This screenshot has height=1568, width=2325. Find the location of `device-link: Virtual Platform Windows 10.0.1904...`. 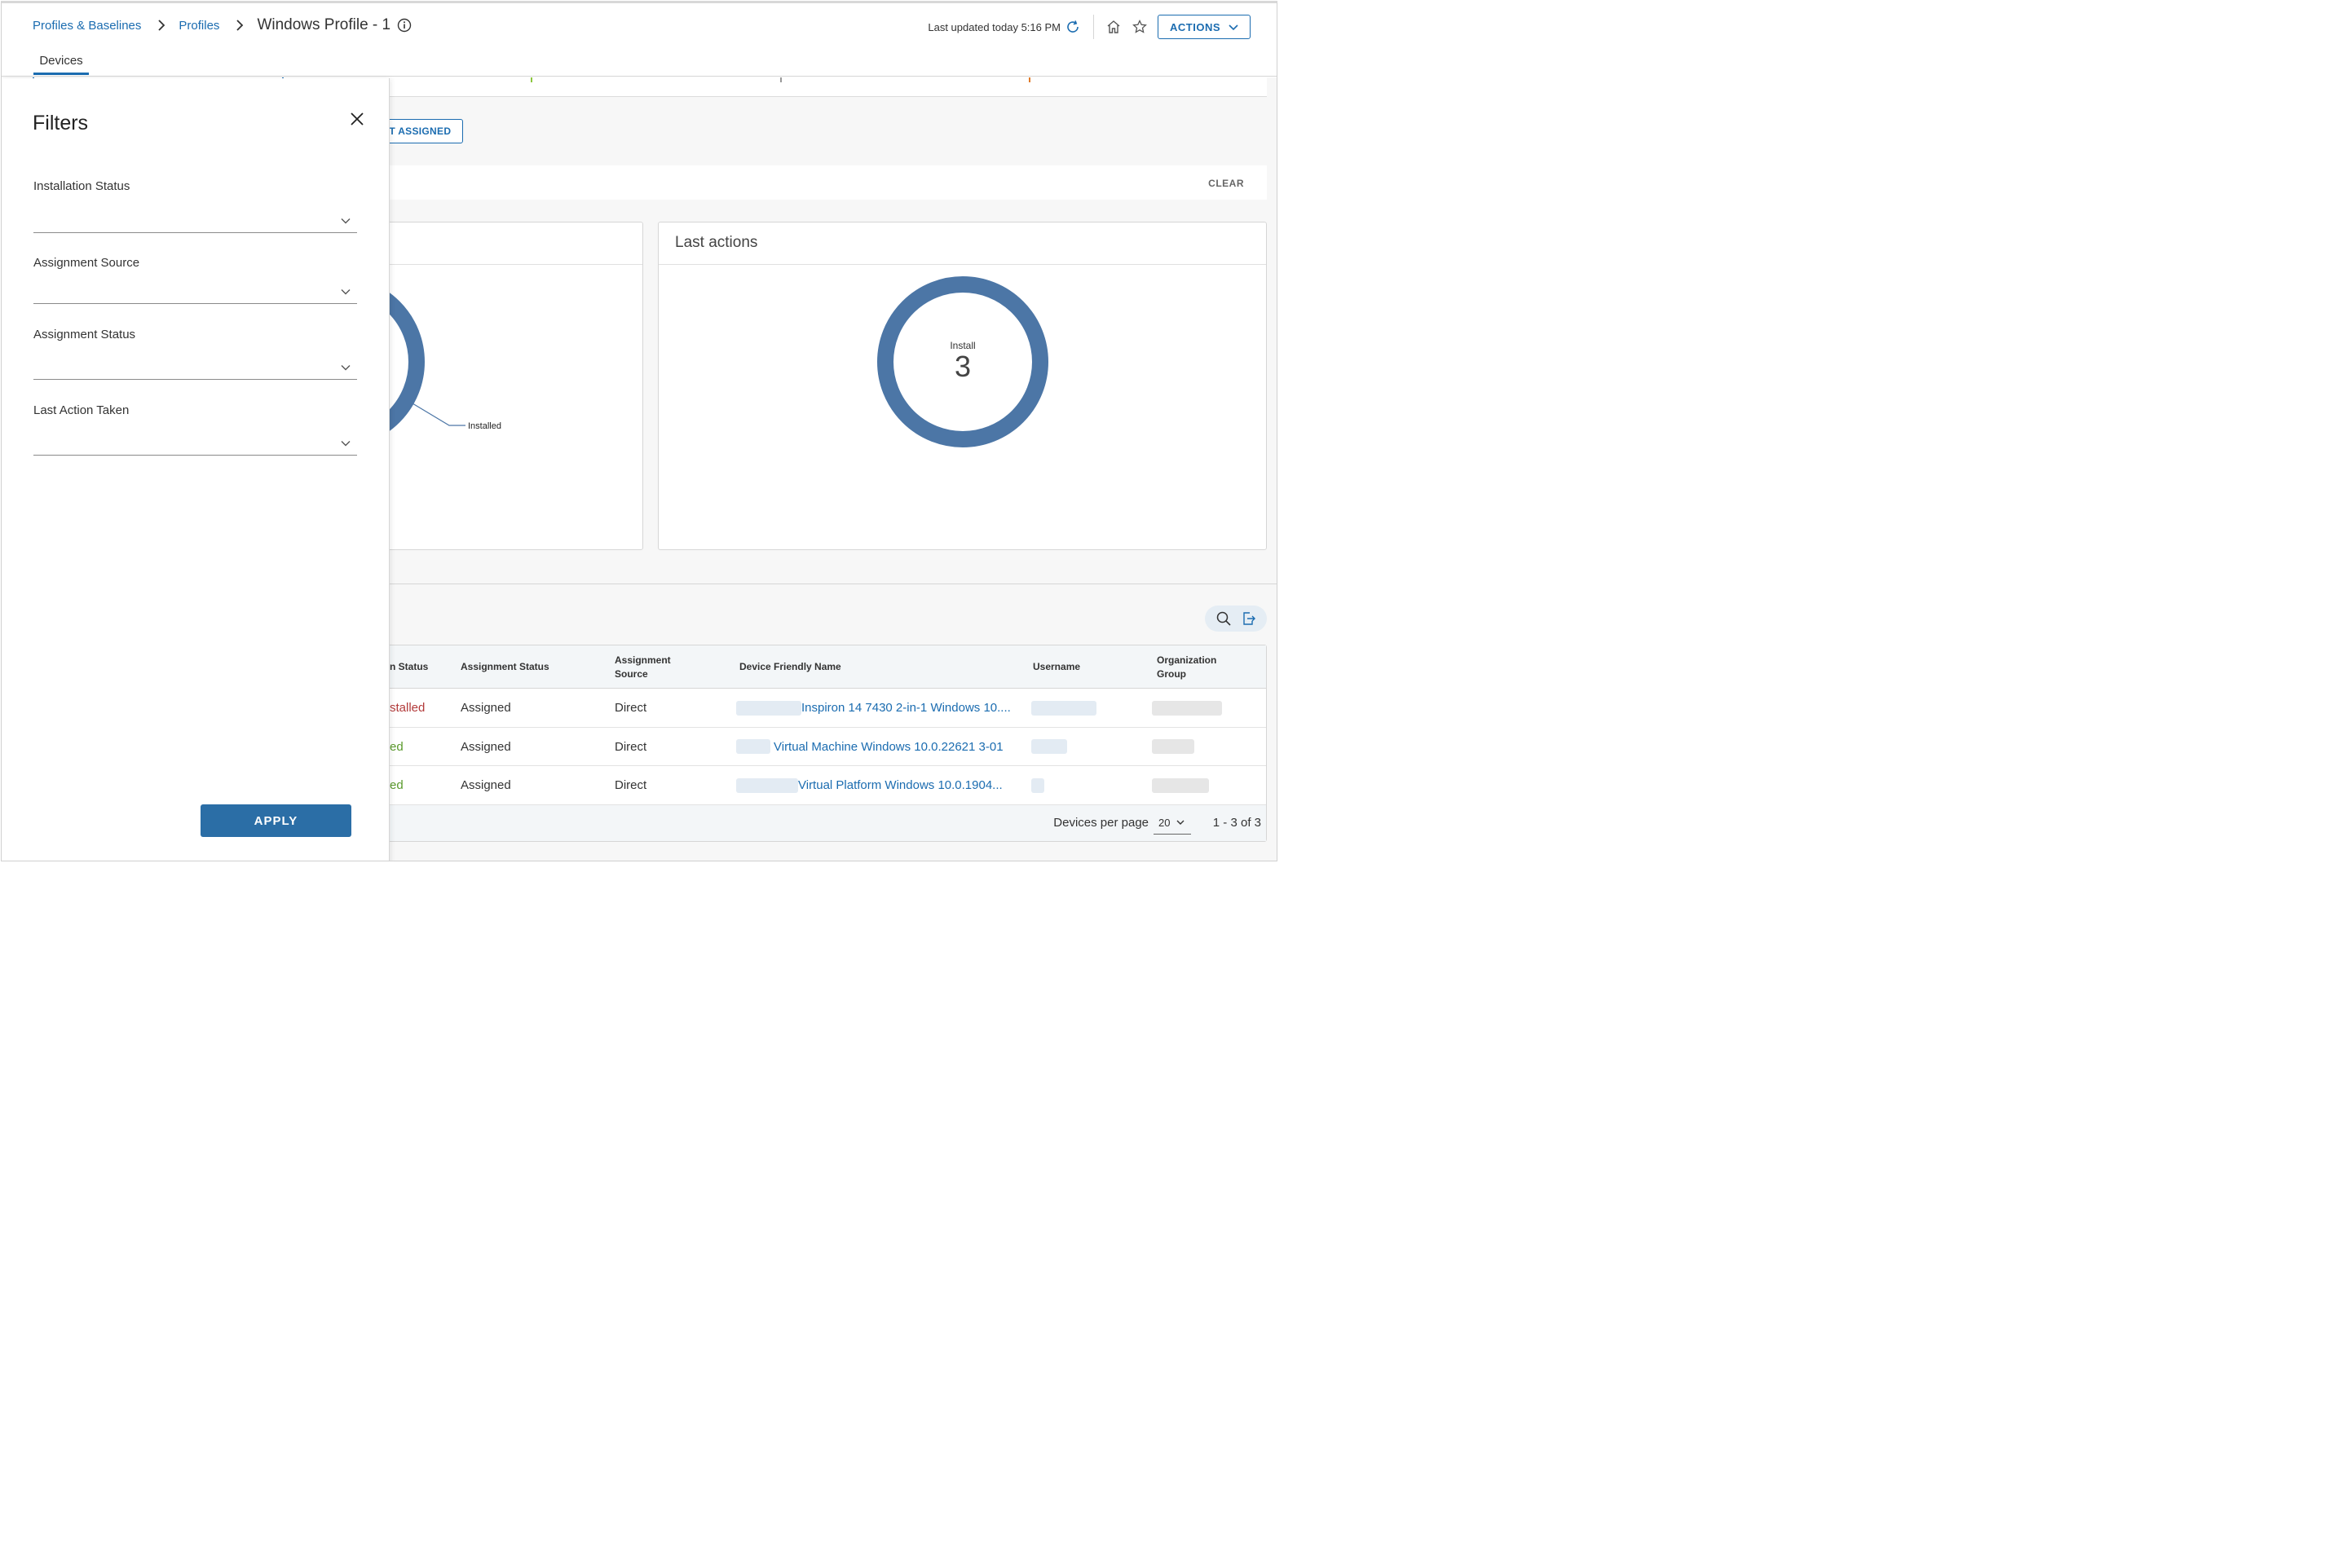

device-link: Virtual Platform Windows 10.0.1904... is located at coordinates (900, 785).